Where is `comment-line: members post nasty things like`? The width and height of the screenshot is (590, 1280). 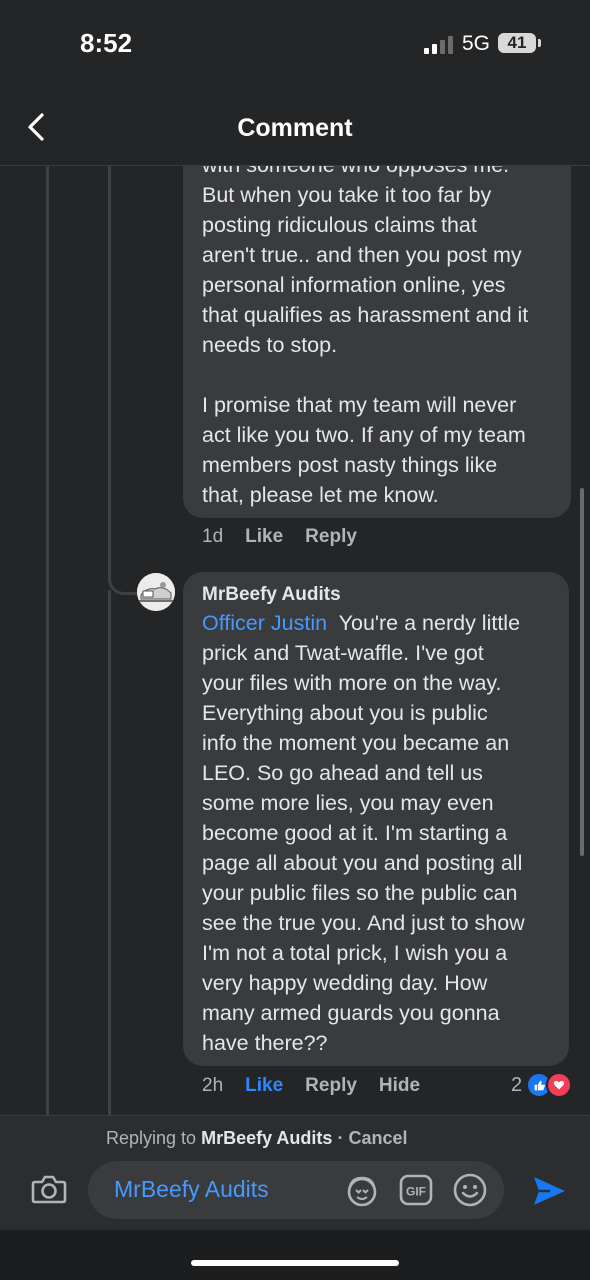
comment-line: members post nasty things like is located at coordinates (350, 465).